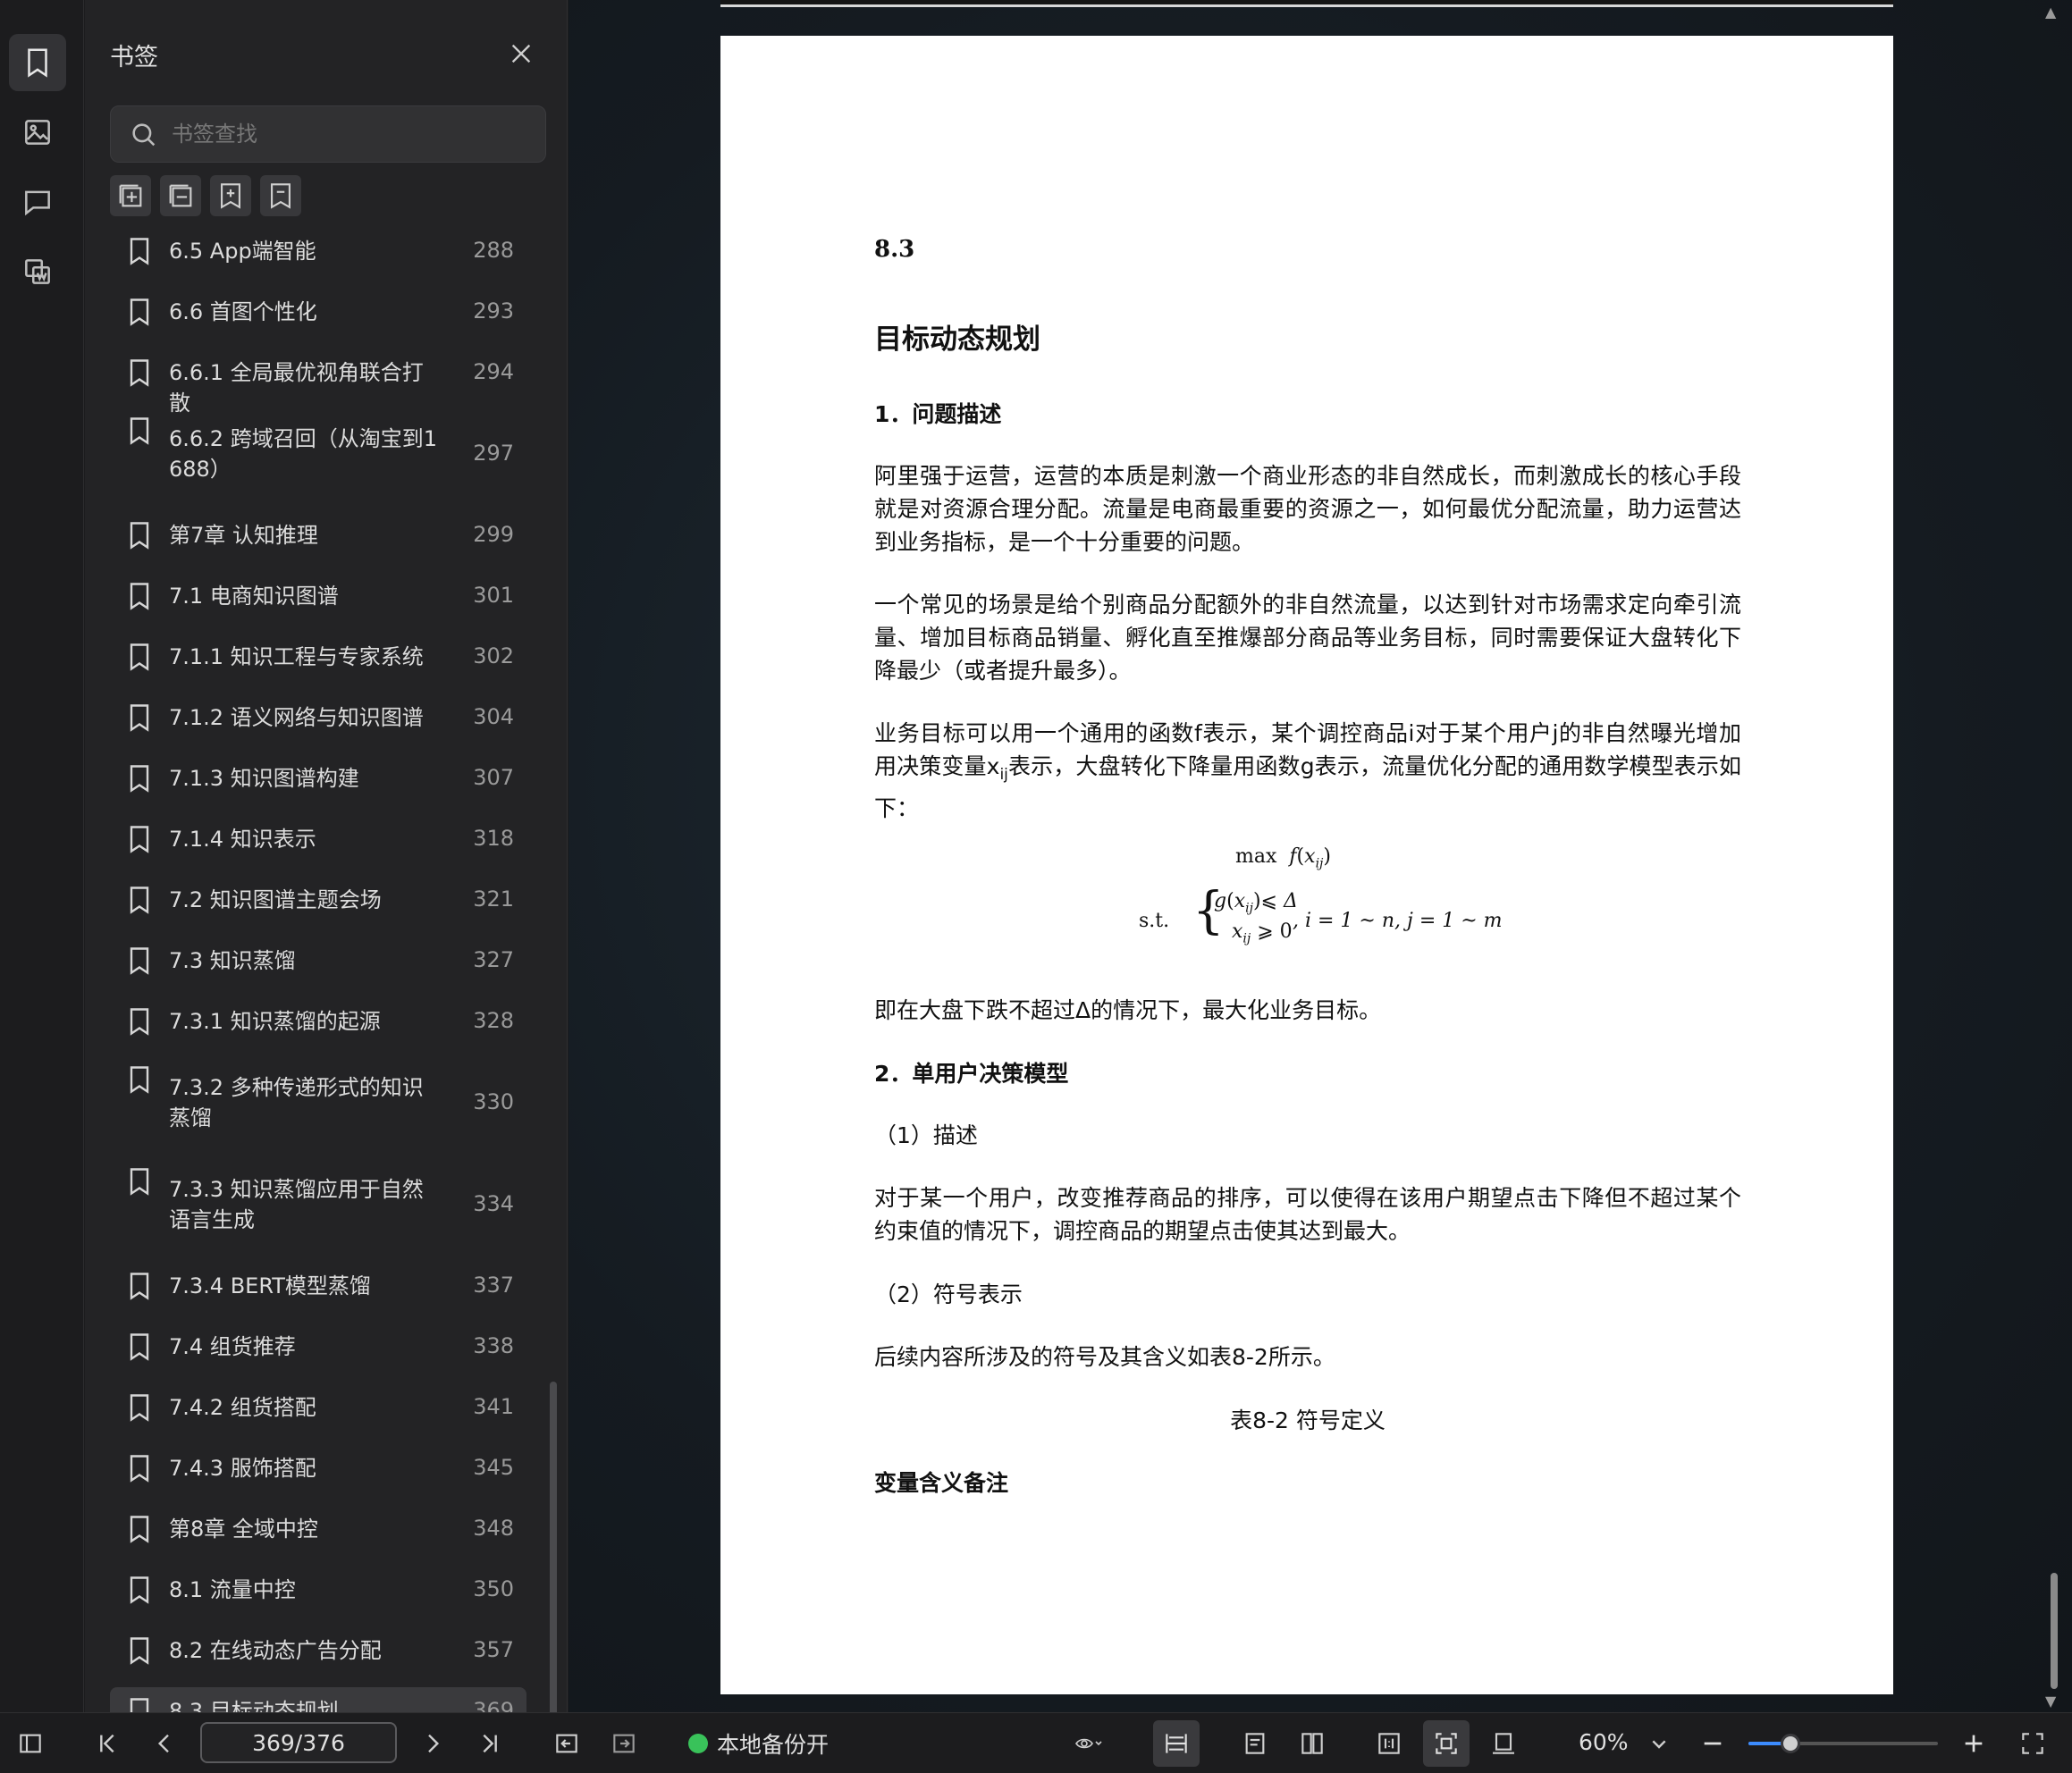 The image size is (2072, 1773). I want to click on expand-all-icon, so click(130, 195).